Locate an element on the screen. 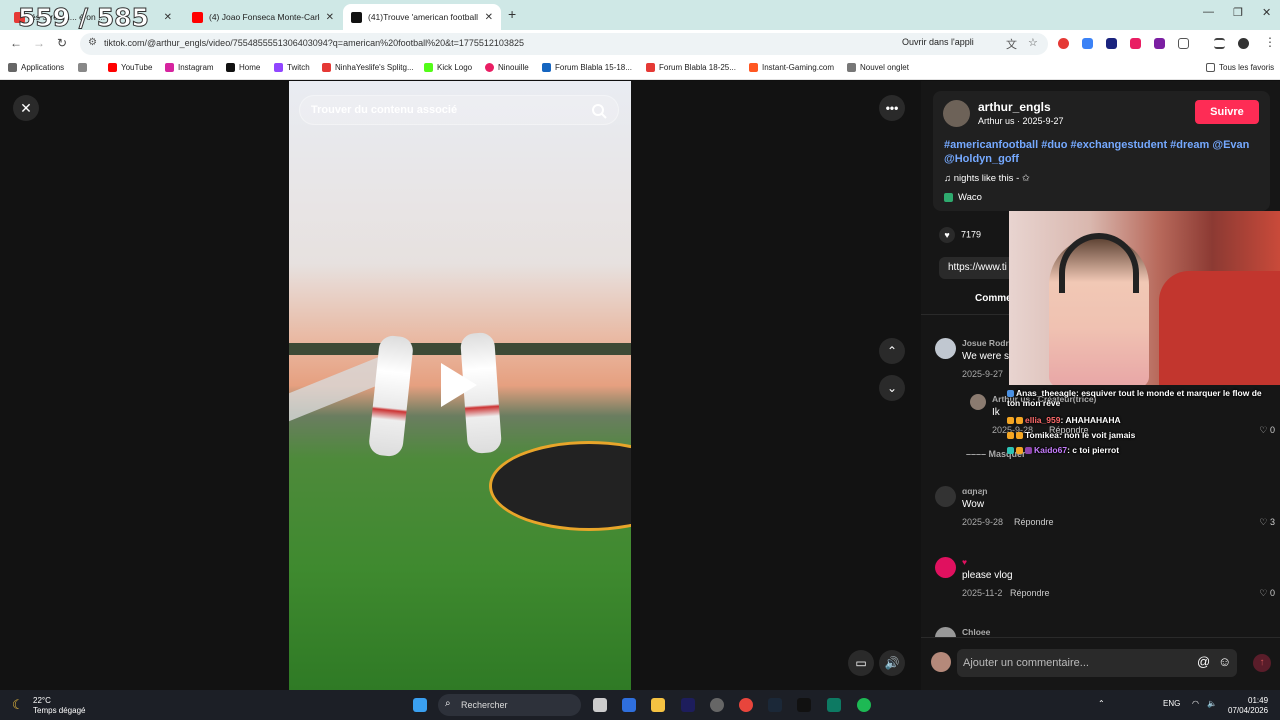 The height and width of the screenshot is (720, 1280). bookmark-instant-gaming: Instant-Gaming.com is located at coordinates (791, 67).